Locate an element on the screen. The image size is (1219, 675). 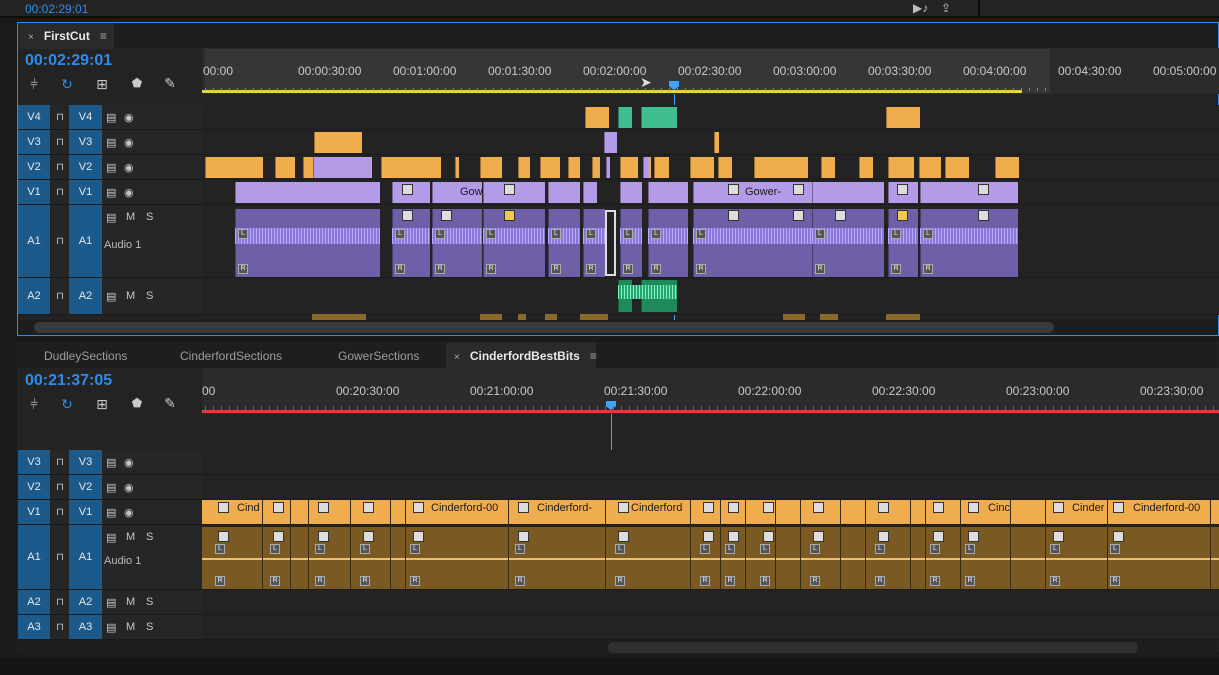
selected-clip-outline is located at coordinates (610, 243).